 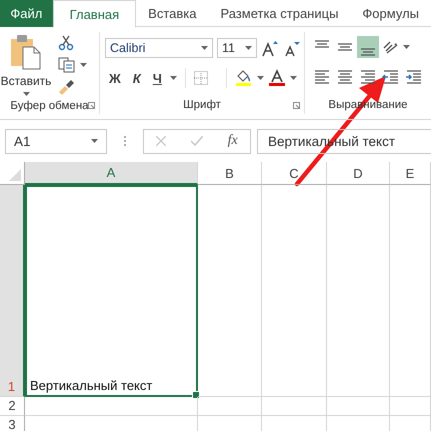 I want to click on font-color-icon, so click(x=277, y=78).